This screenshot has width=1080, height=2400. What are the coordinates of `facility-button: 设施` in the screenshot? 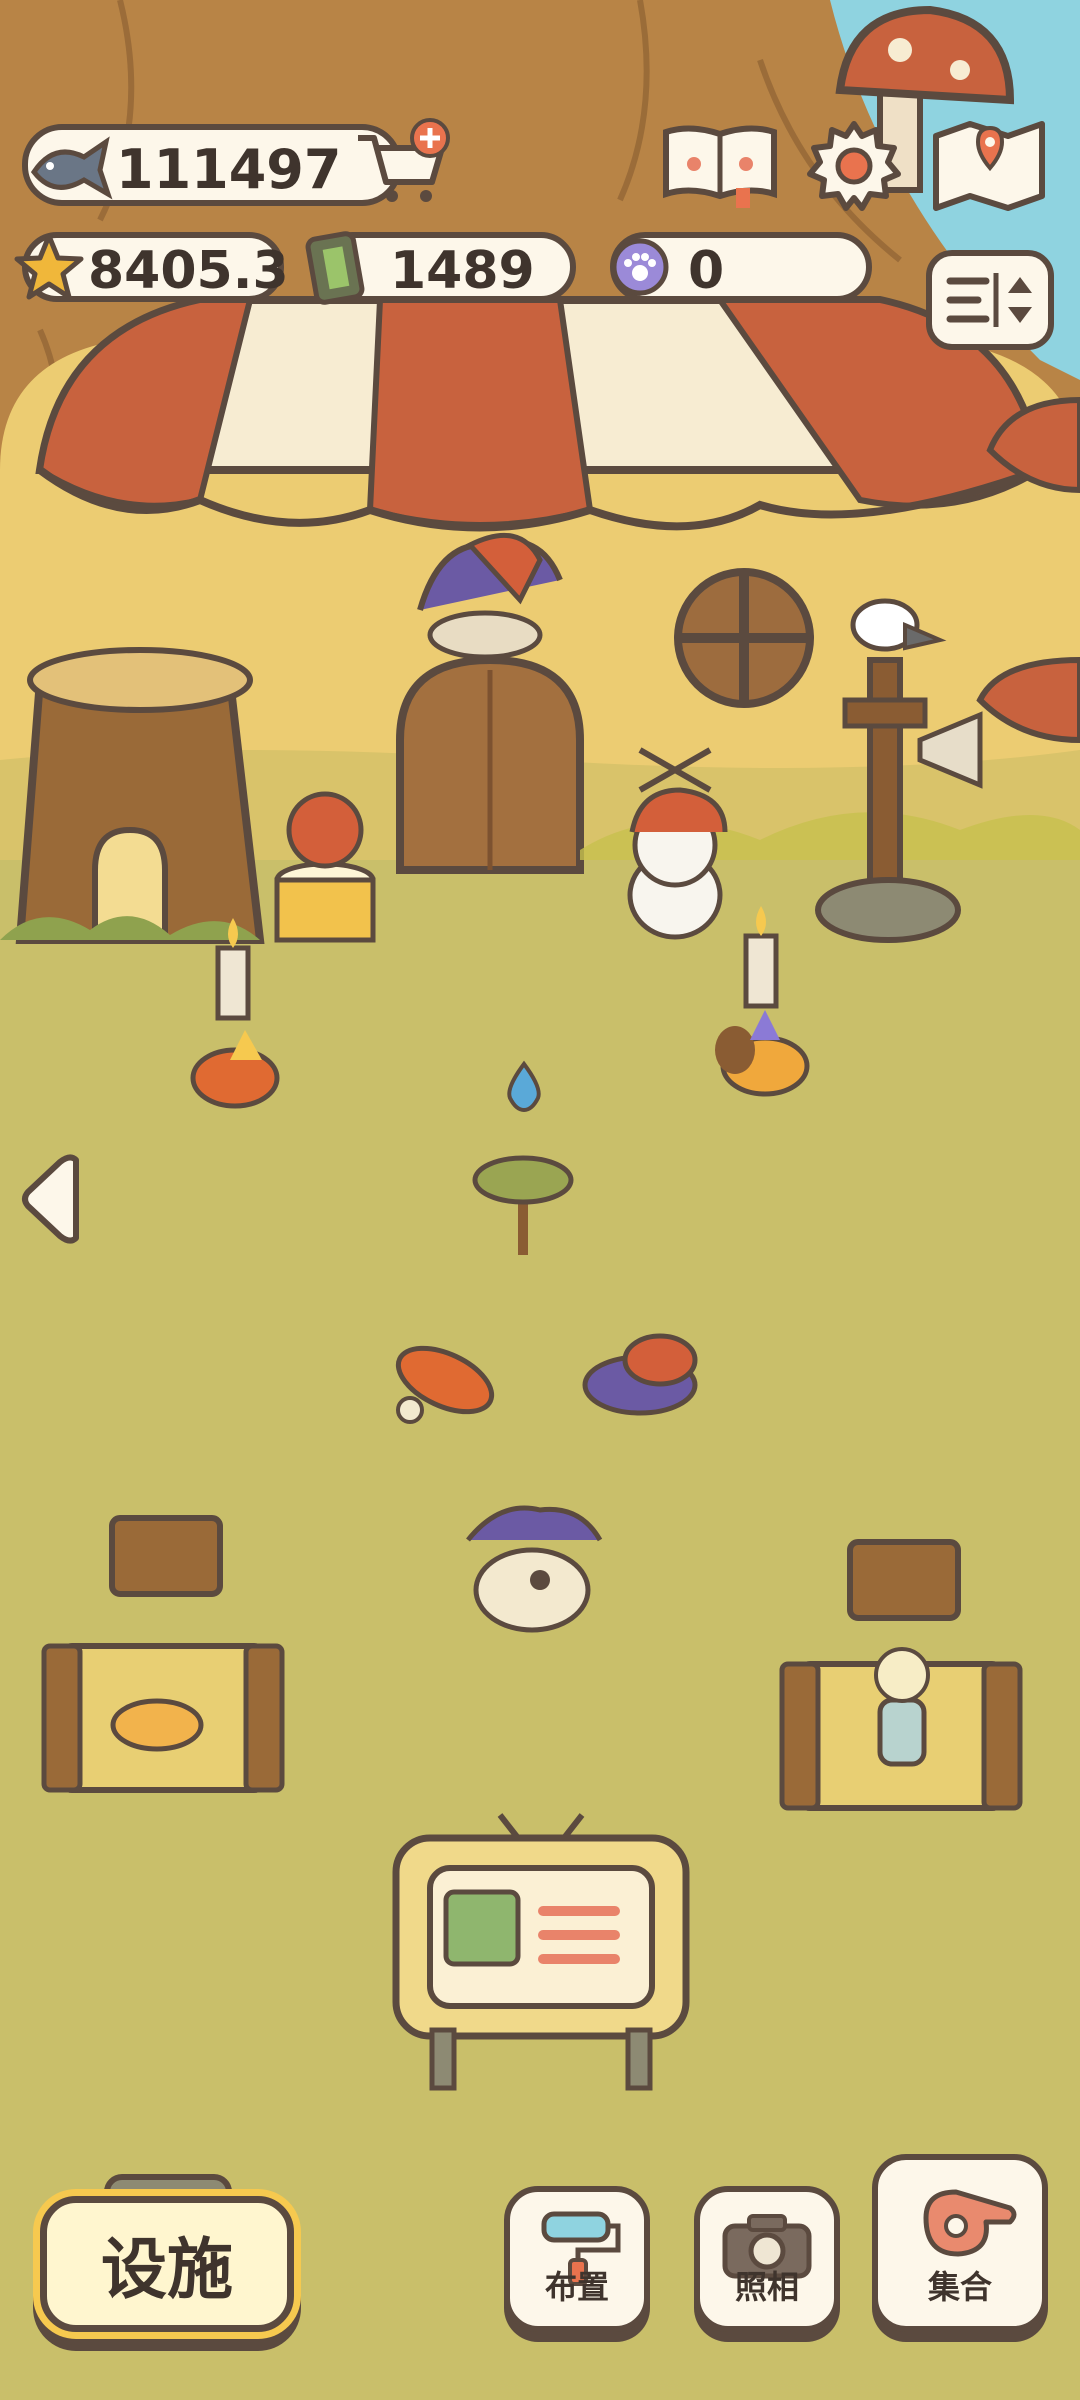 It's located at (167, 2264).